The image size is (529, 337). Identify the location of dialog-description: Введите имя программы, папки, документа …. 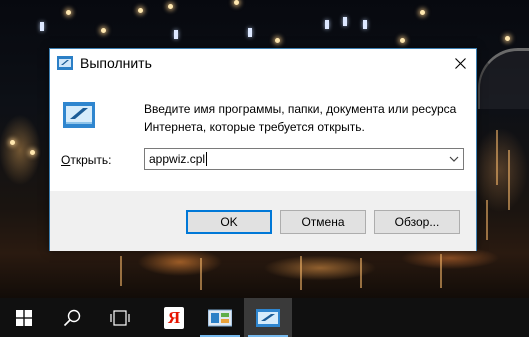
(300, 118).